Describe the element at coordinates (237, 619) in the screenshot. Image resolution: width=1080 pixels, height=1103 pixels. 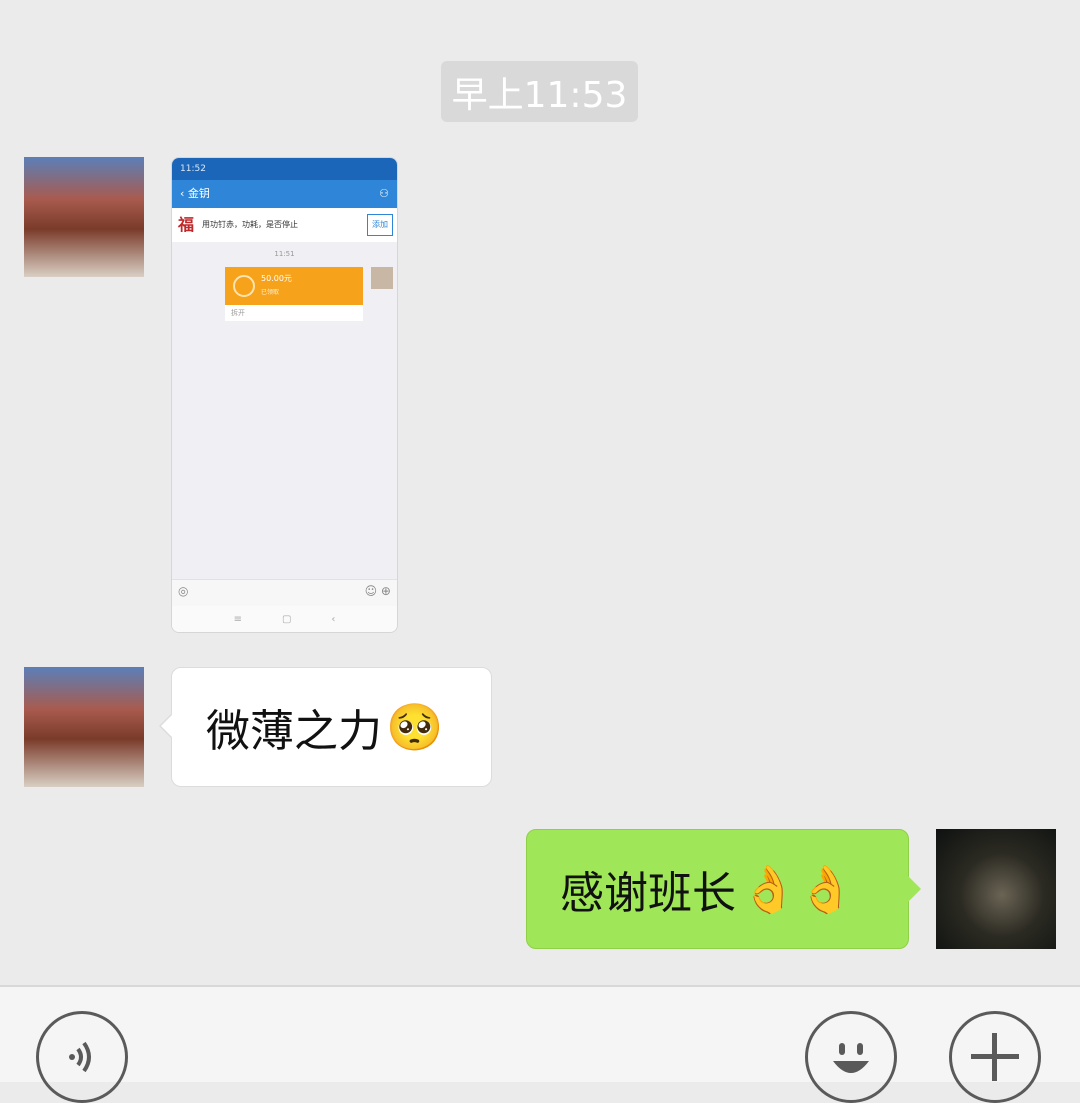
I see `menu-key-icon: ≡` at that location.